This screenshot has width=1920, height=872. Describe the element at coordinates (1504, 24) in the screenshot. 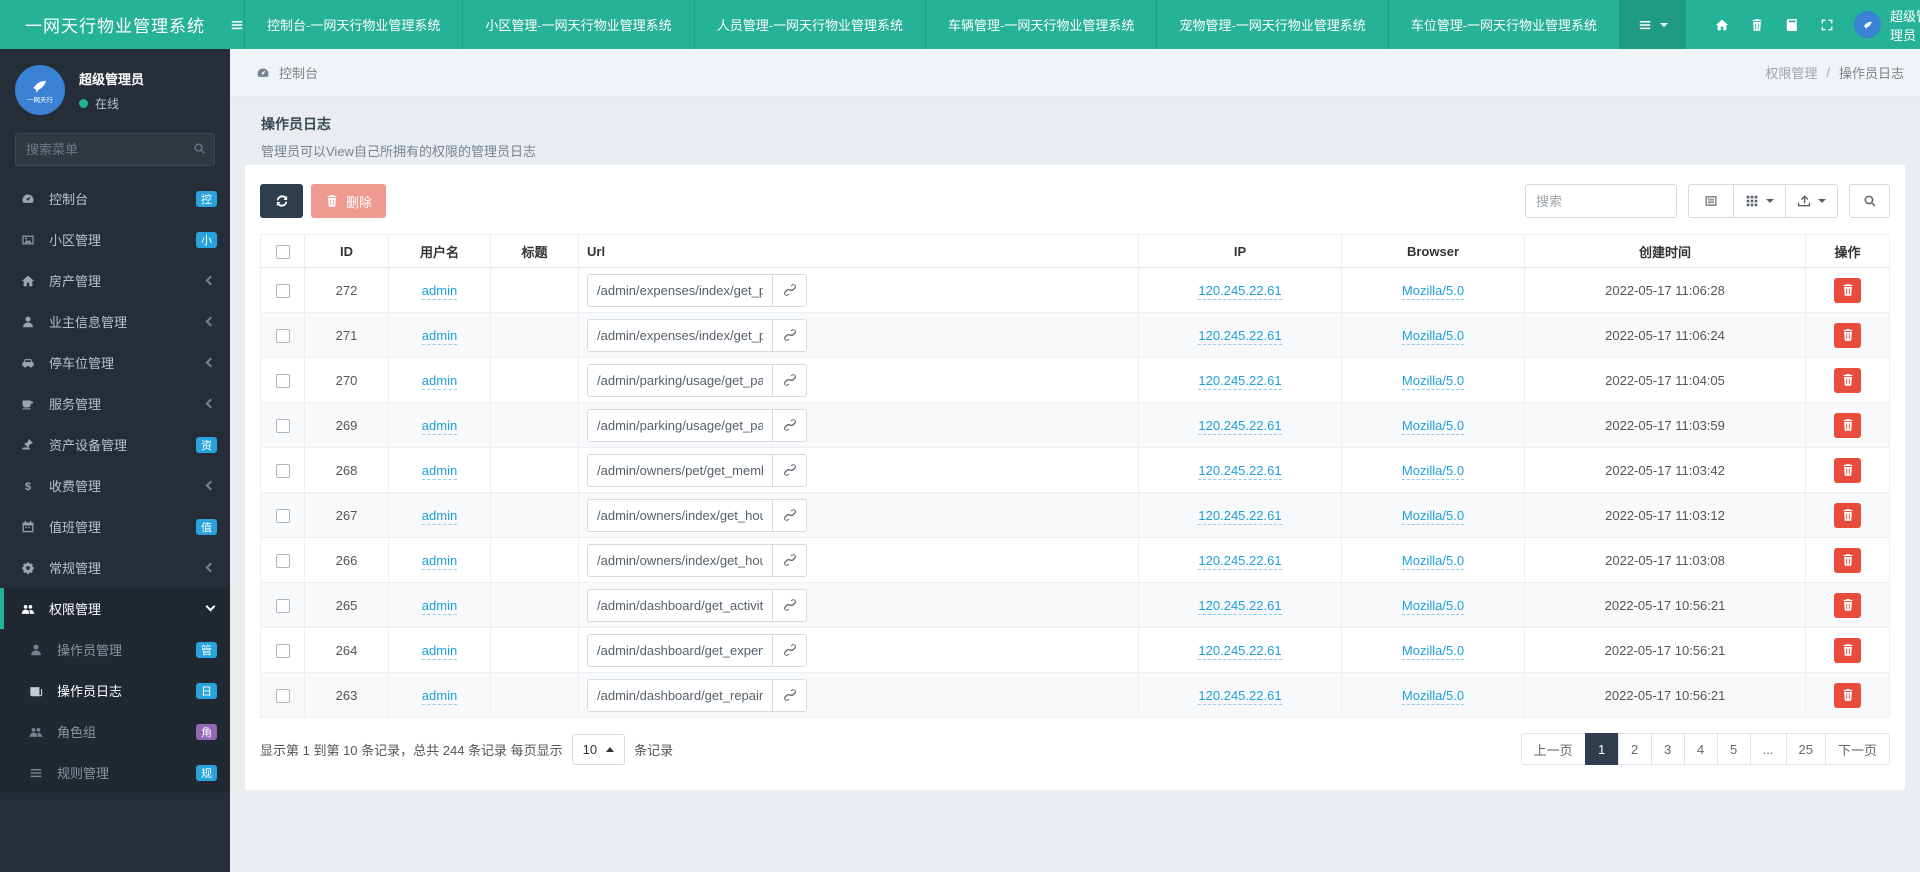

I see `navbar-tab: 车位管理-一网天行物业管理系统` at that location.